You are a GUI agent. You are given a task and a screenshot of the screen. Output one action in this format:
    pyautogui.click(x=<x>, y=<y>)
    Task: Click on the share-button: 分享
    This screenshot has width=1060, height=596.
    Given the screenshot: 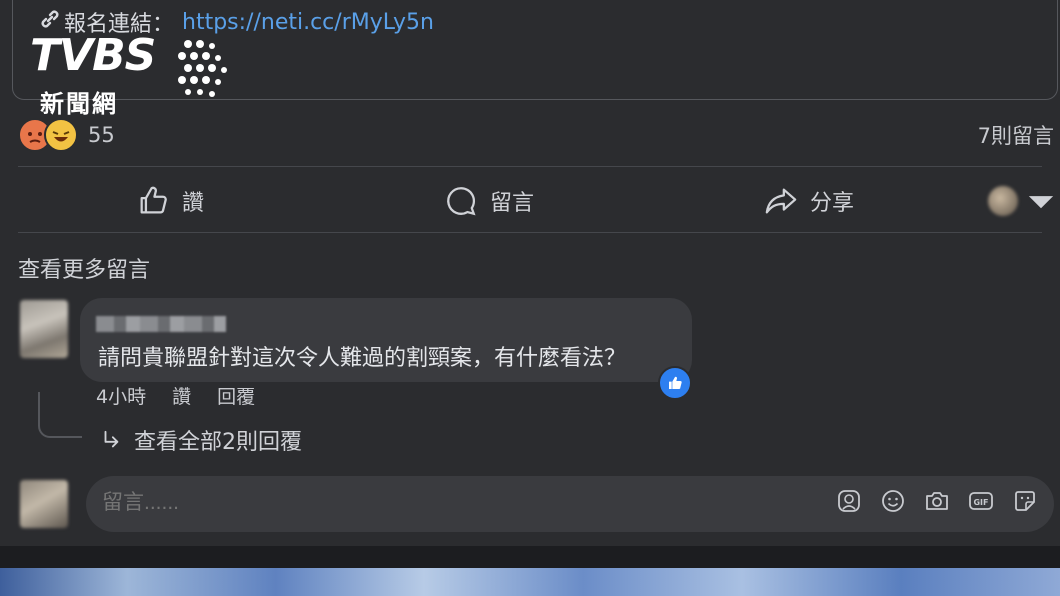 What is the action you would take?
    pyautogui.click(x=809, y=201)
    